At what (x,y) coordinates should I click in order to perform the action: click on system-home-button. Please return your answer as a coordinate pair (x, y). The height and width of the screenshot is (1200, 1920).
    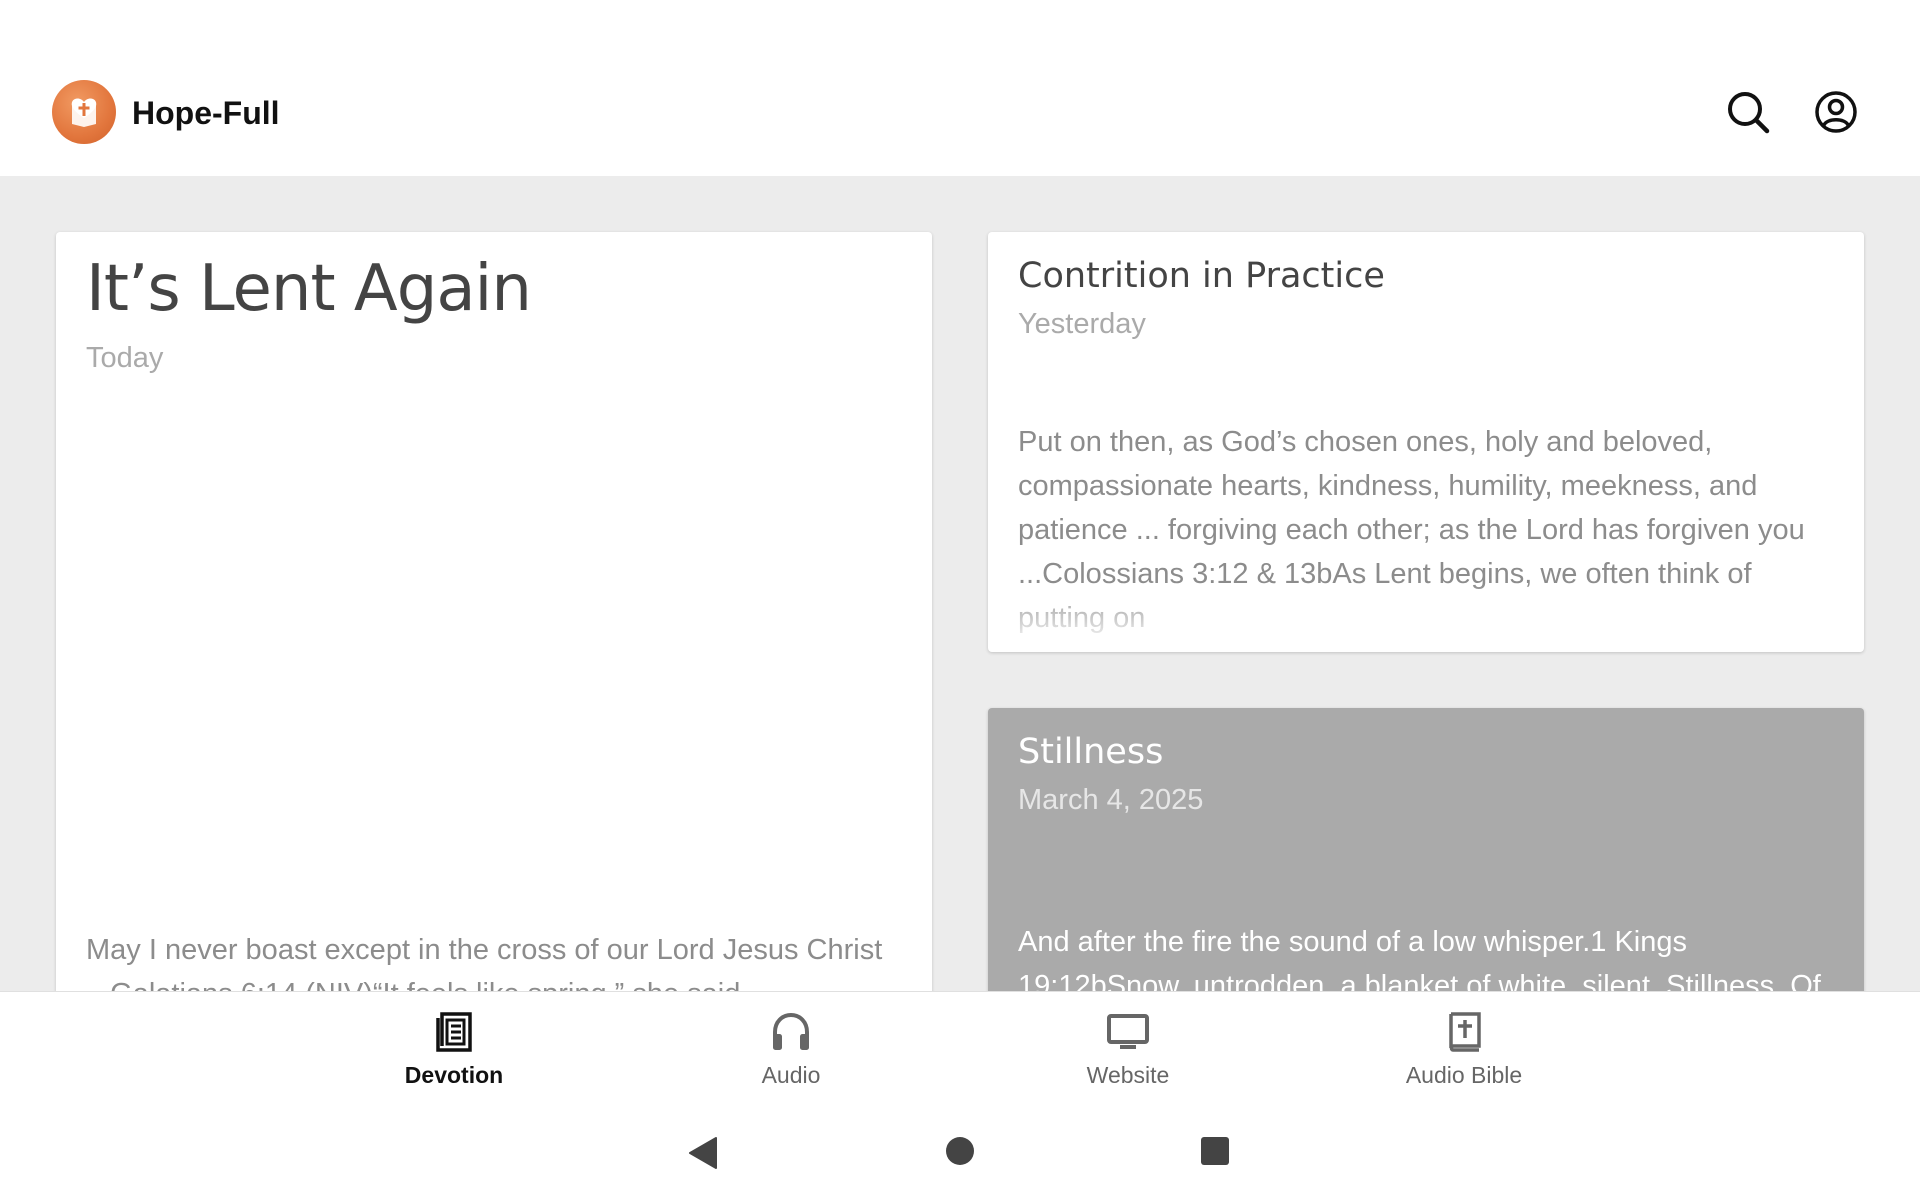
    Looking at the image, I should click on (960, 1153).